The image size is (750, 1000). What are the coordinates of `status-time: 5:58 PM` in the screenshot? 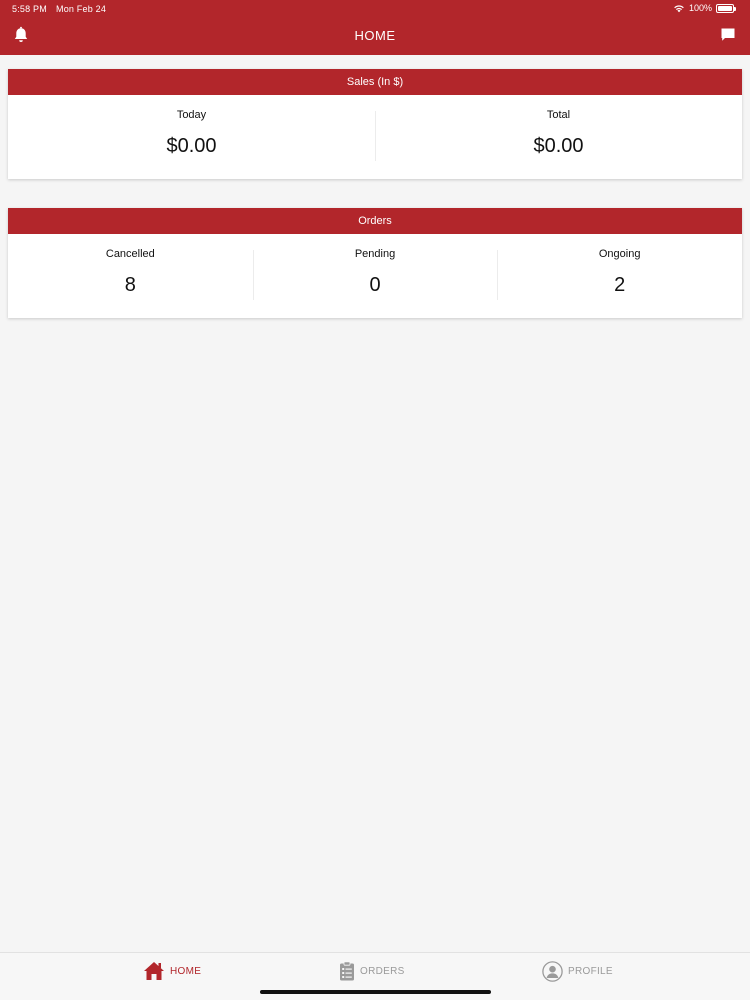 It's located at (29, 9).